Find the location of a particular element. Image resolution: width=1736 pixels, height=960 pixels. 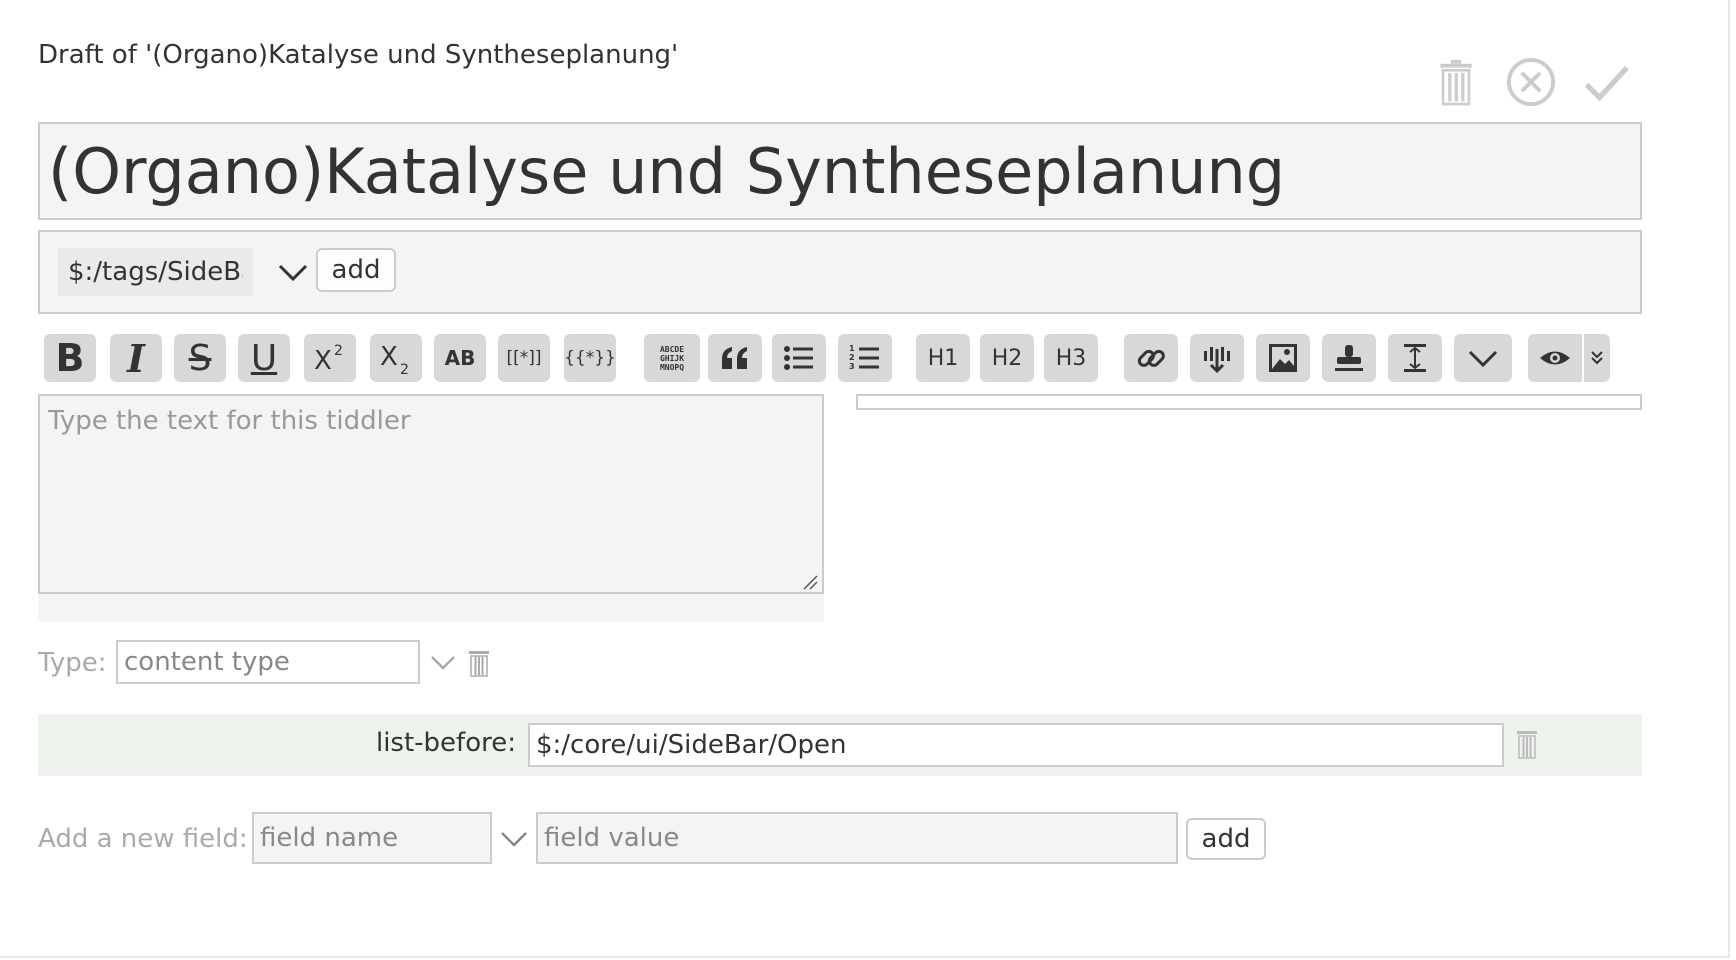

circle-x-icon is located at coordinates (1531, 82).